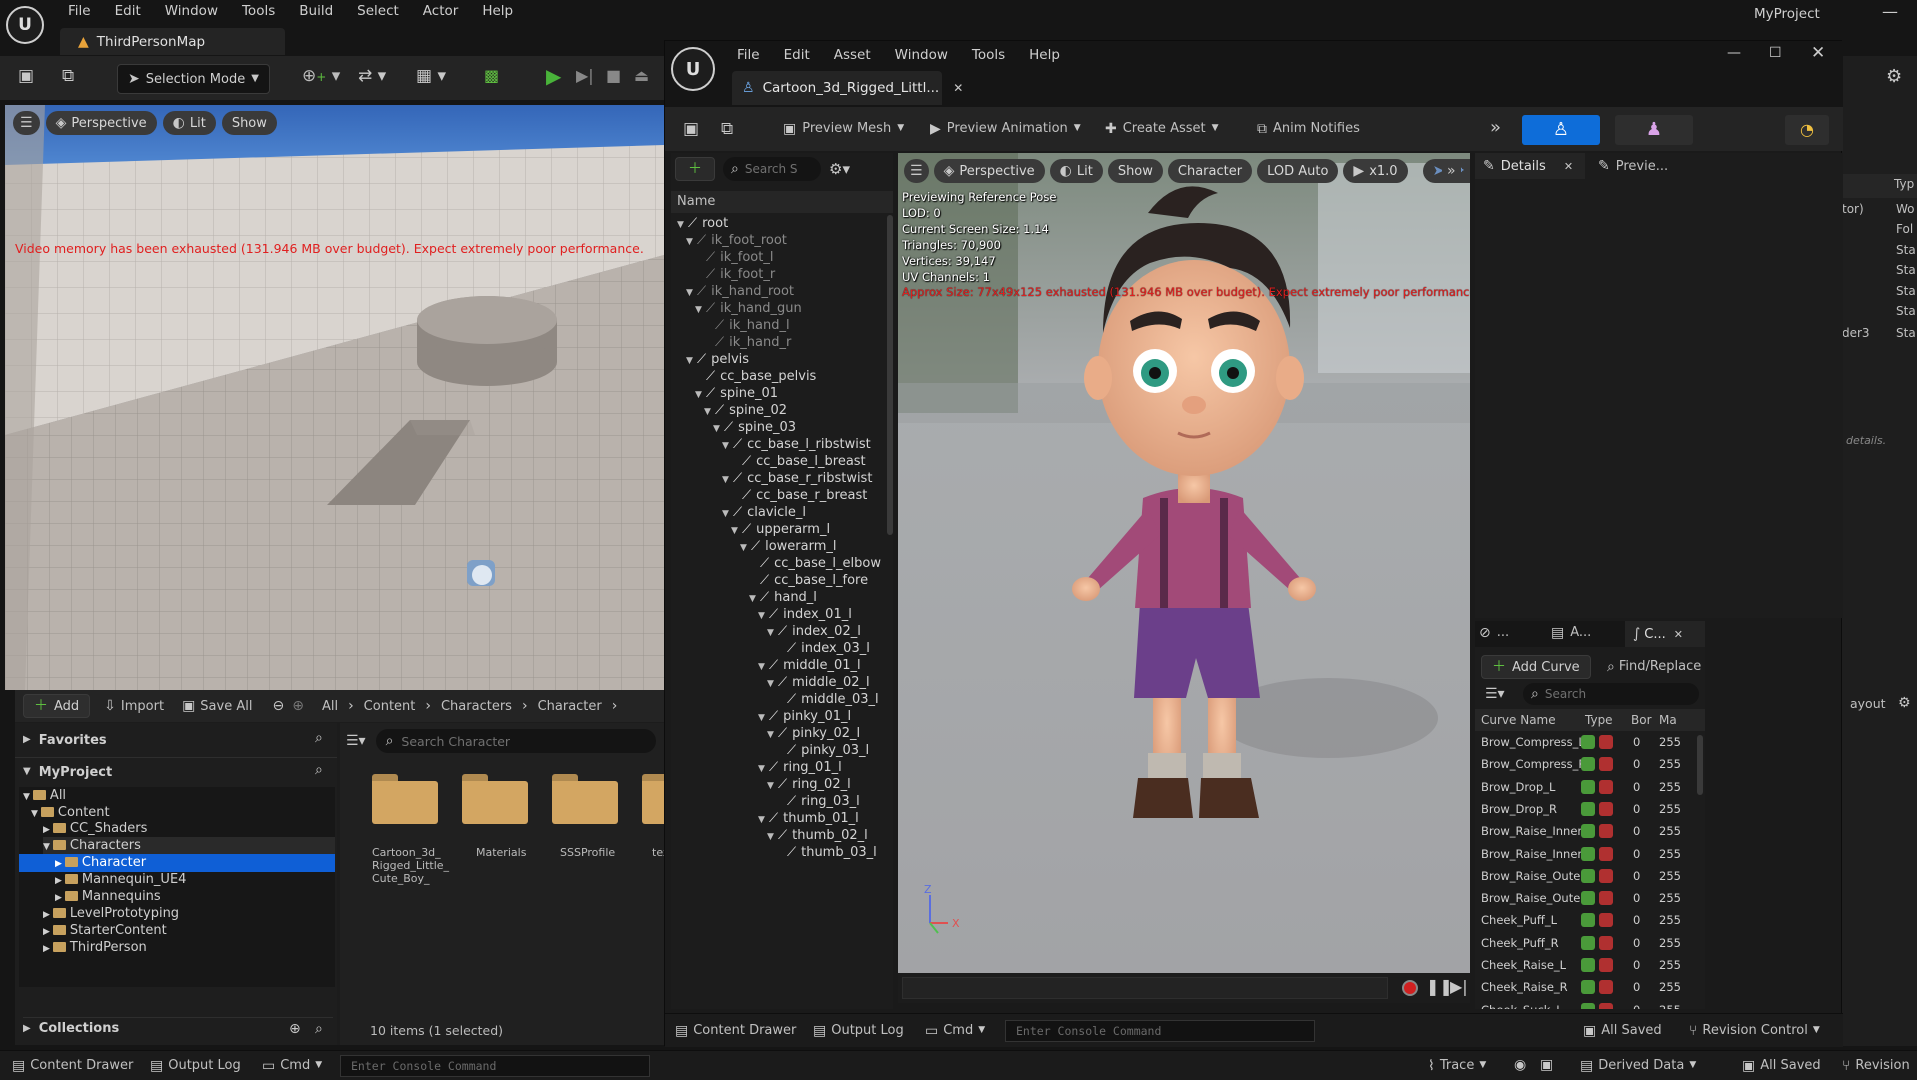  I want to click on asset-search-input: ⌕ Search Character, so click(515, 741).